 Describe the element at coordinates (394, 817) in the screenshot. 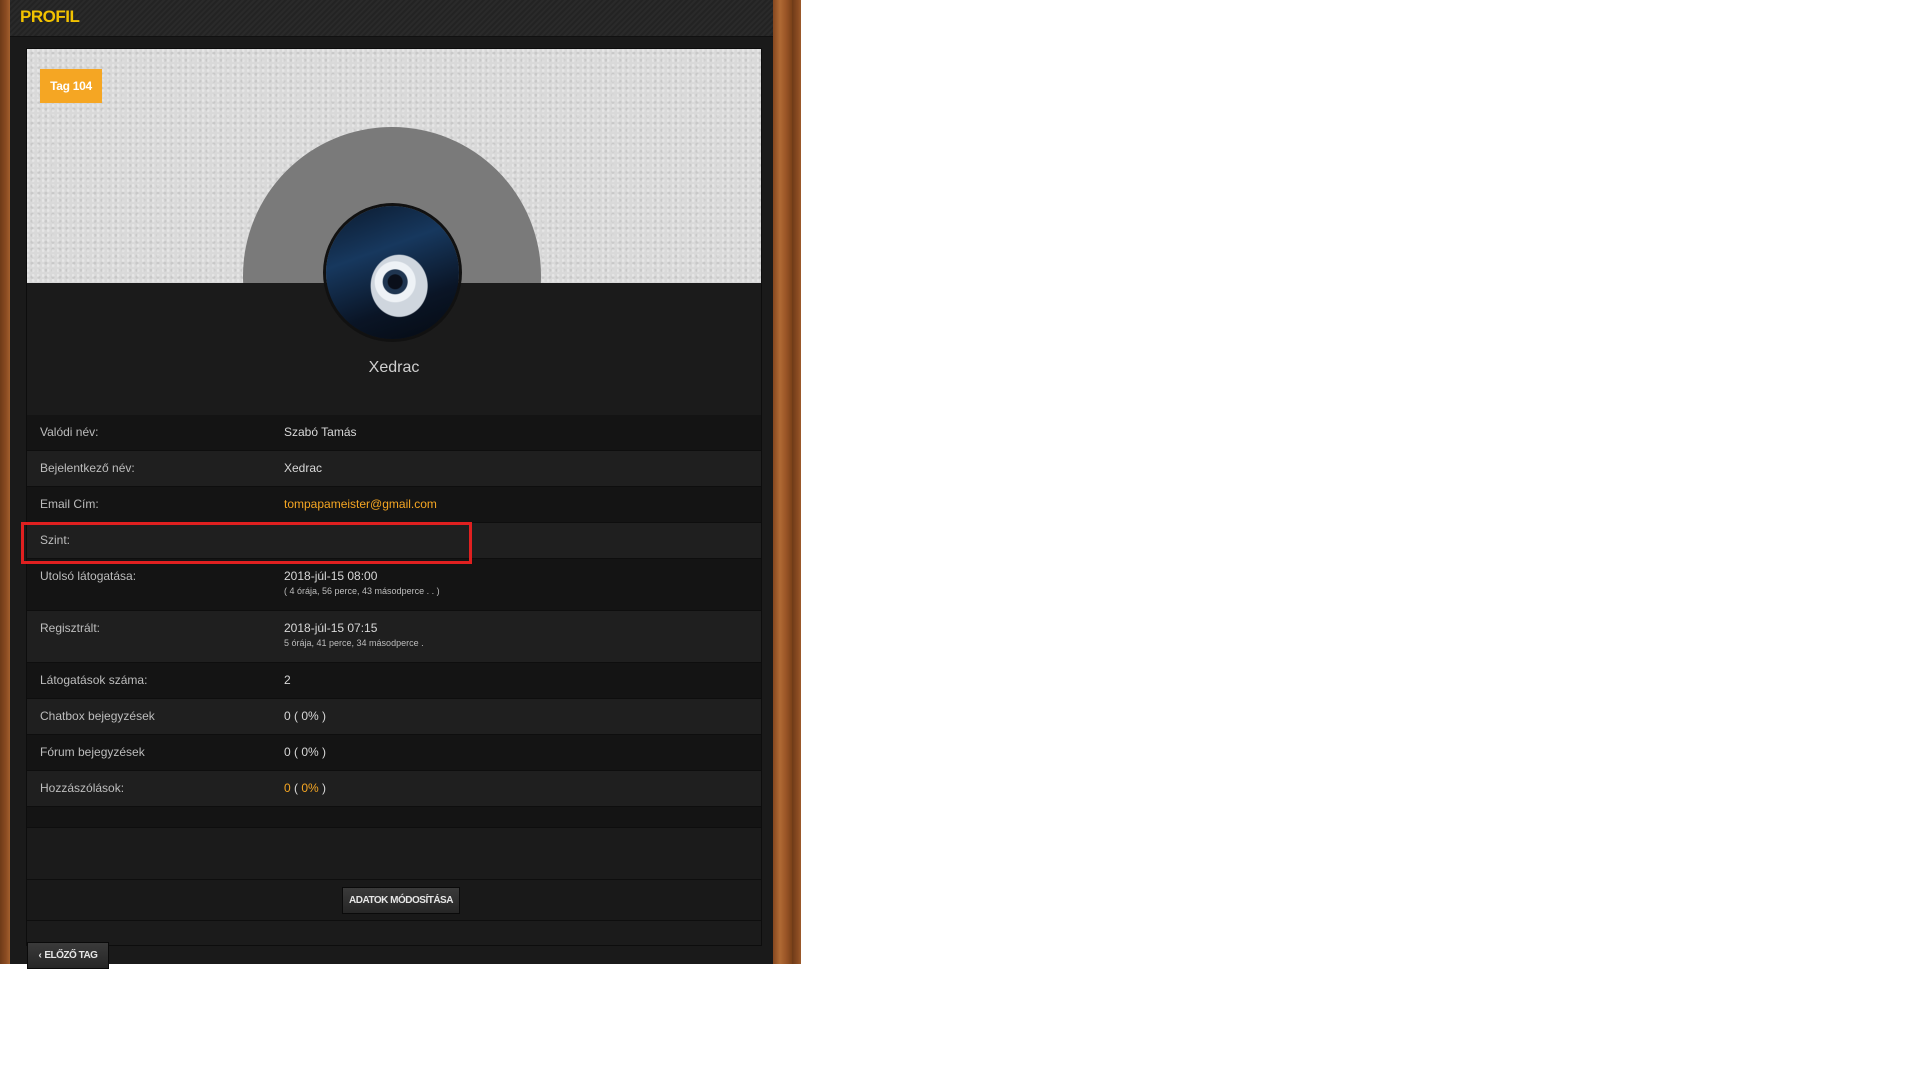

I see `table-footer-row` at that location.